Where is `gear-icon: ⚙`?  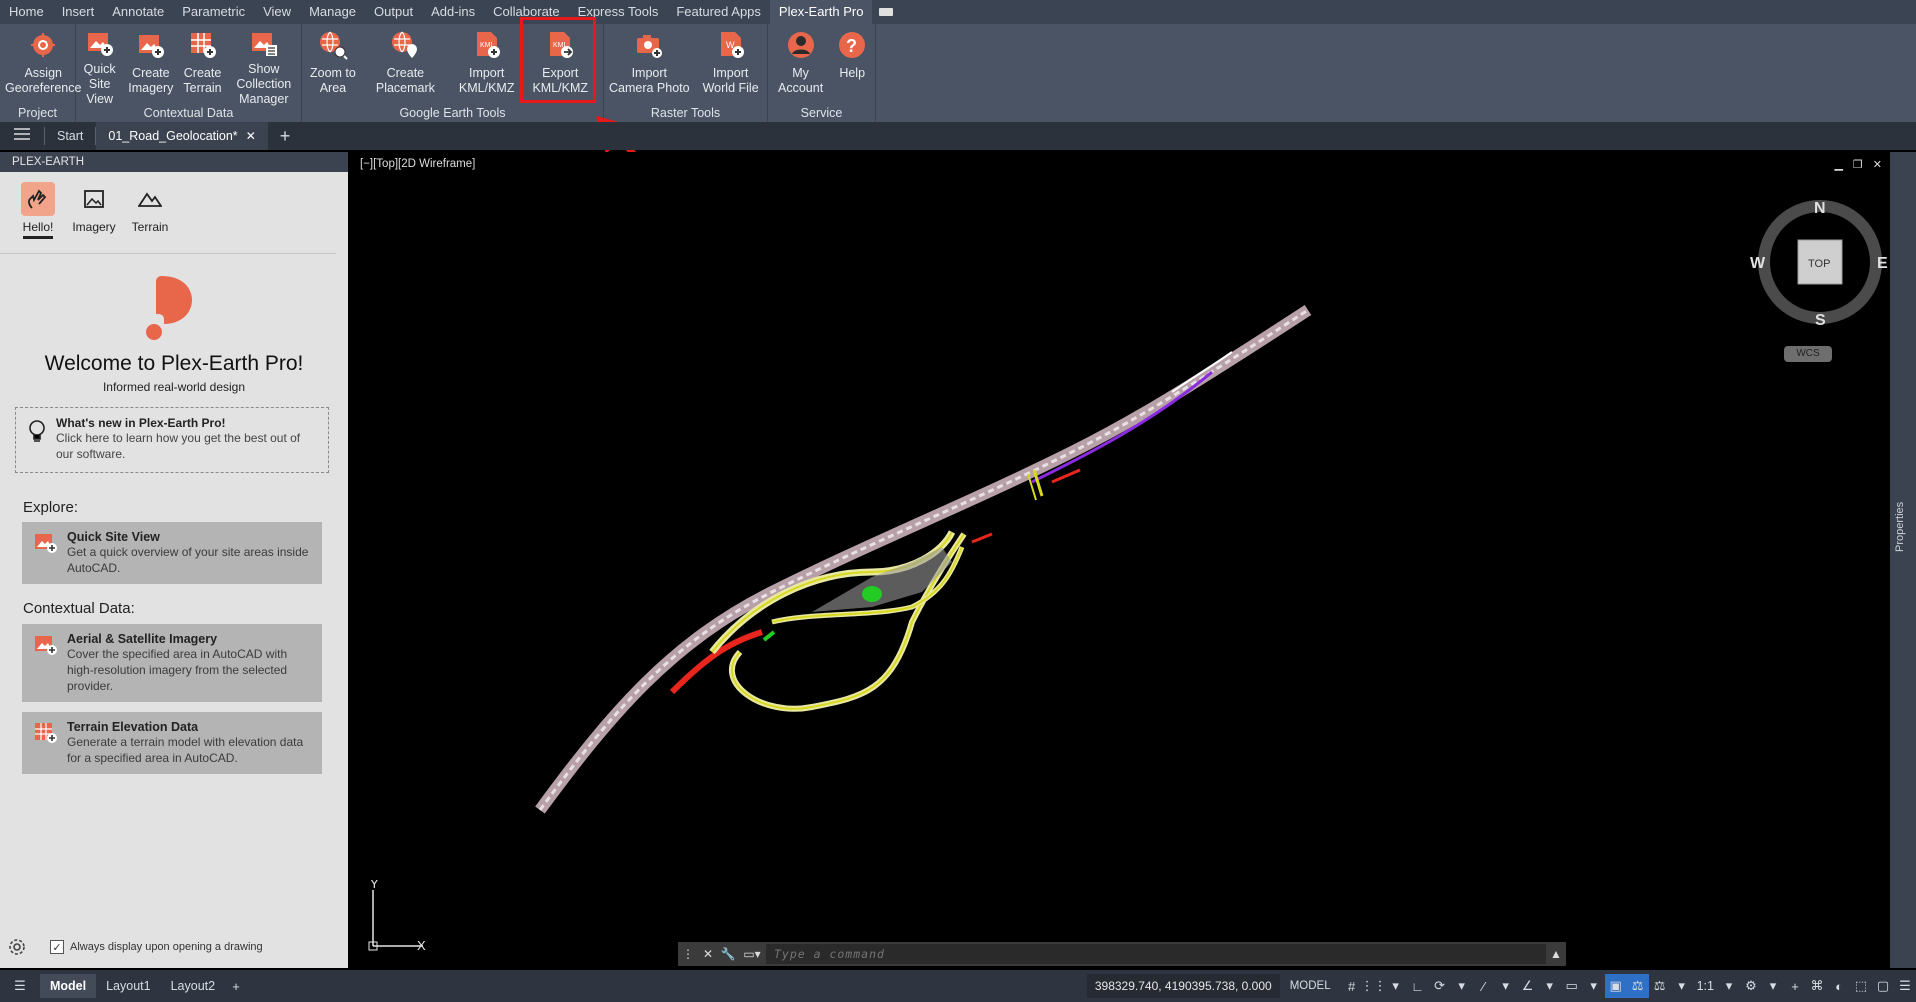 gear-icon: ⚙ is located at coordinates (1751, 986).